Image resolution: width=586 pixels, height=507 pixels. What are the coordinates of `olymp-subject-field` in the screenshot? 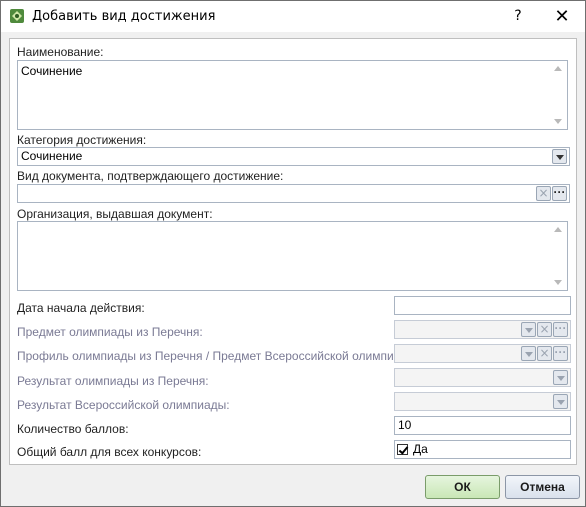 It's located at (482, 329).